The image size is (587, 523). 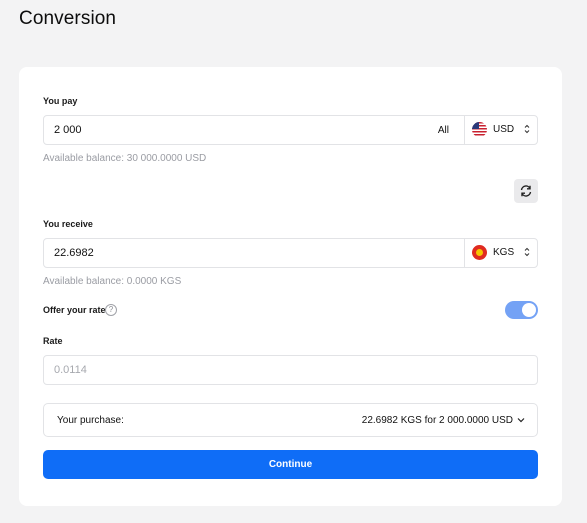 I want to click on purchase-amount: 22.6982 KGS for 2 000.0000 USD, so click(x=437, y=420).